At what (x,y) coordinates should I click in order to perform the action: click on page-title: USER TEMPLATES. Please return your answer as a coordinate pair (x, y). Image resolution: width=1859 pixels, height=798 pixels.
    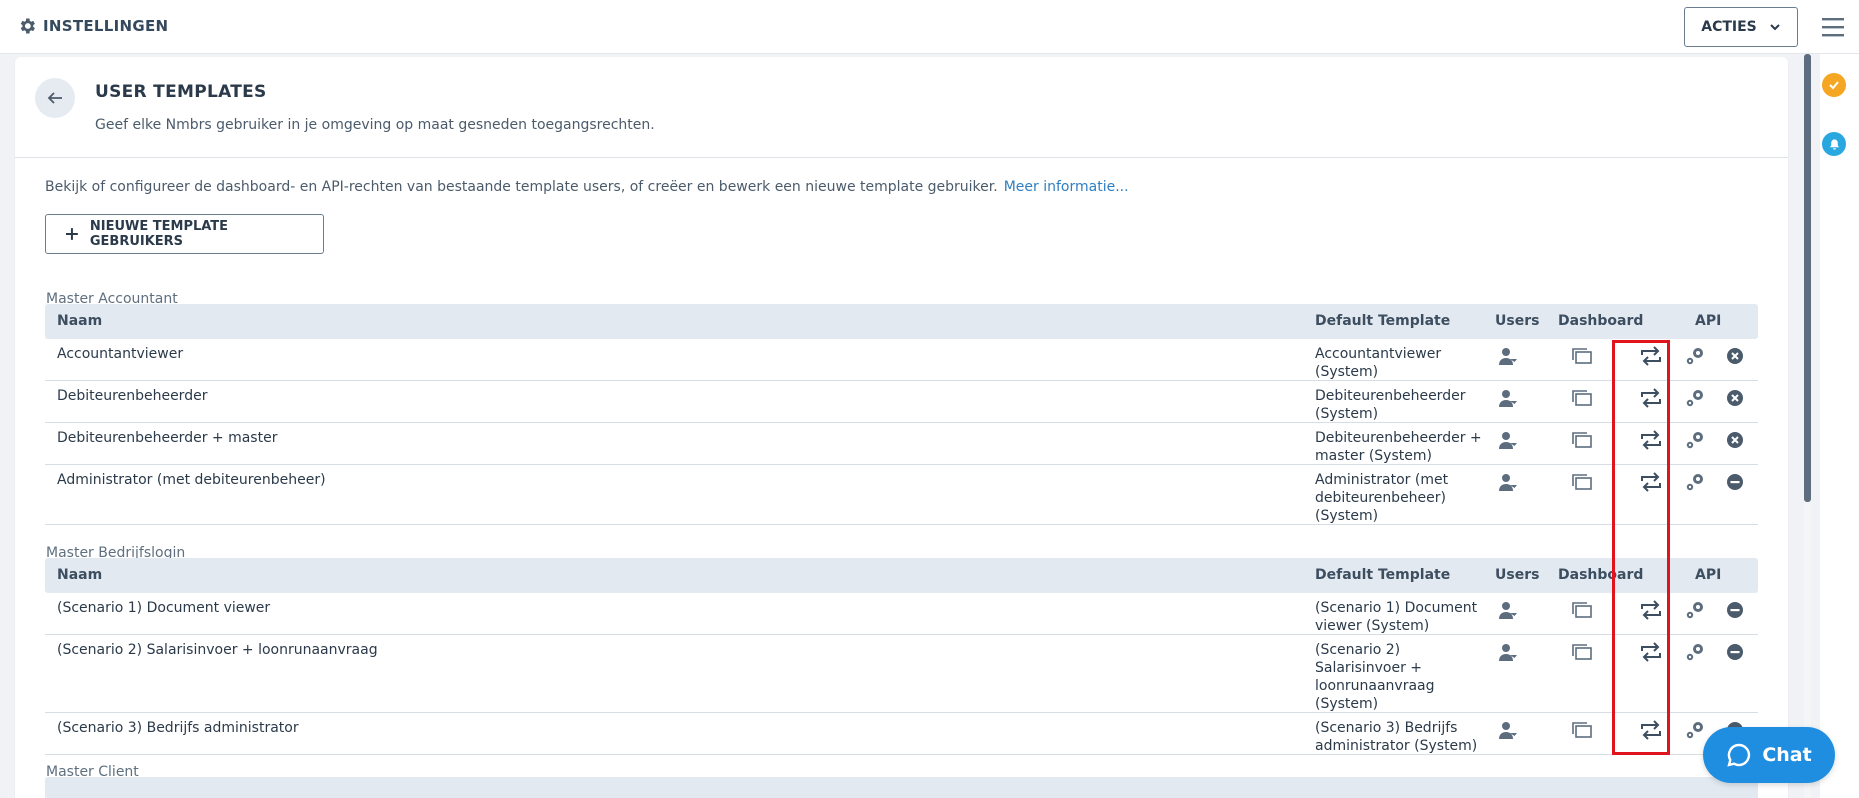
    Looking at the image, I should click on (181, 92).